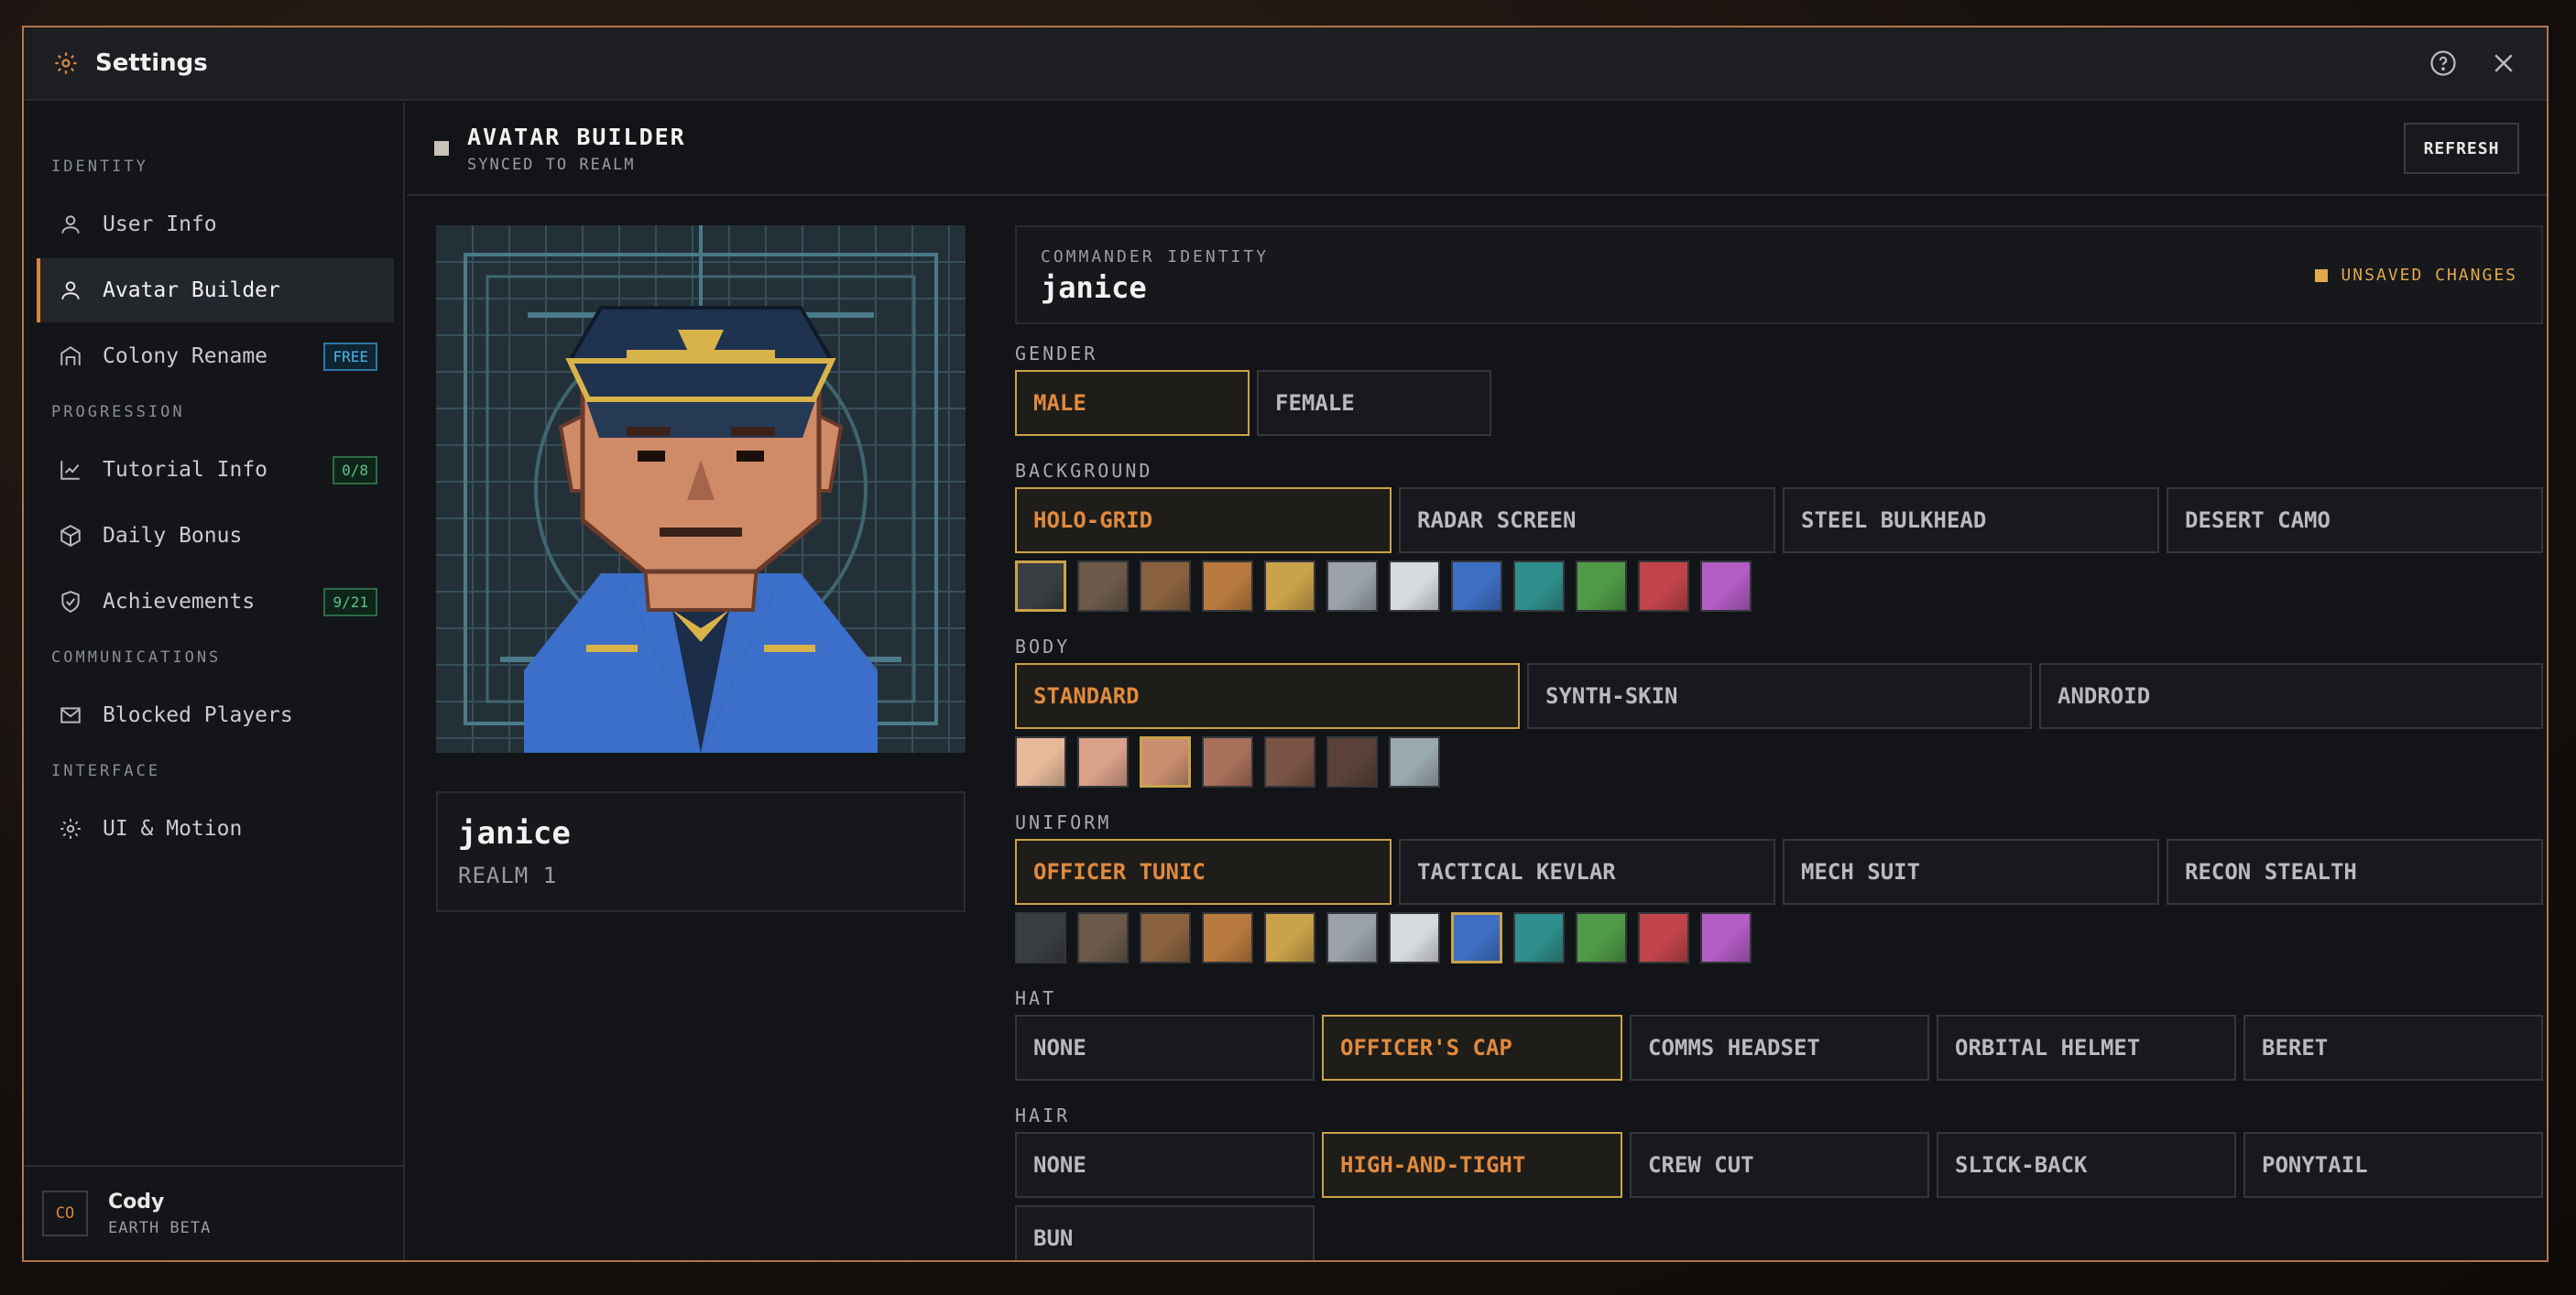 Image resolution: width=2576 pixels, height=1295 pixels. What do you see at coordinates (2355, 520) in the screenshot?
I see `background-option-desert-camo: DESERT CAMO` at bounding box center [2355, 520].